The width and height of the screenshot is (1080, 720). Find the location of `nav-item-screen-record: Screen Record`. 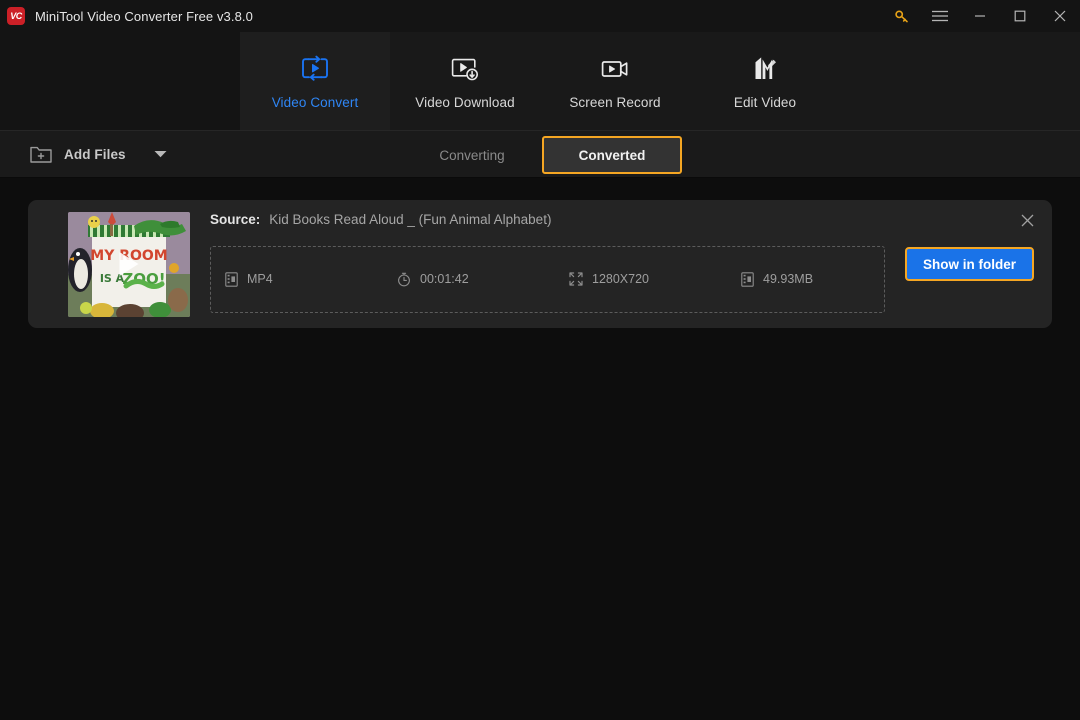

nav-item-screen-record: Screen Record is located at coordinates (615, 81).